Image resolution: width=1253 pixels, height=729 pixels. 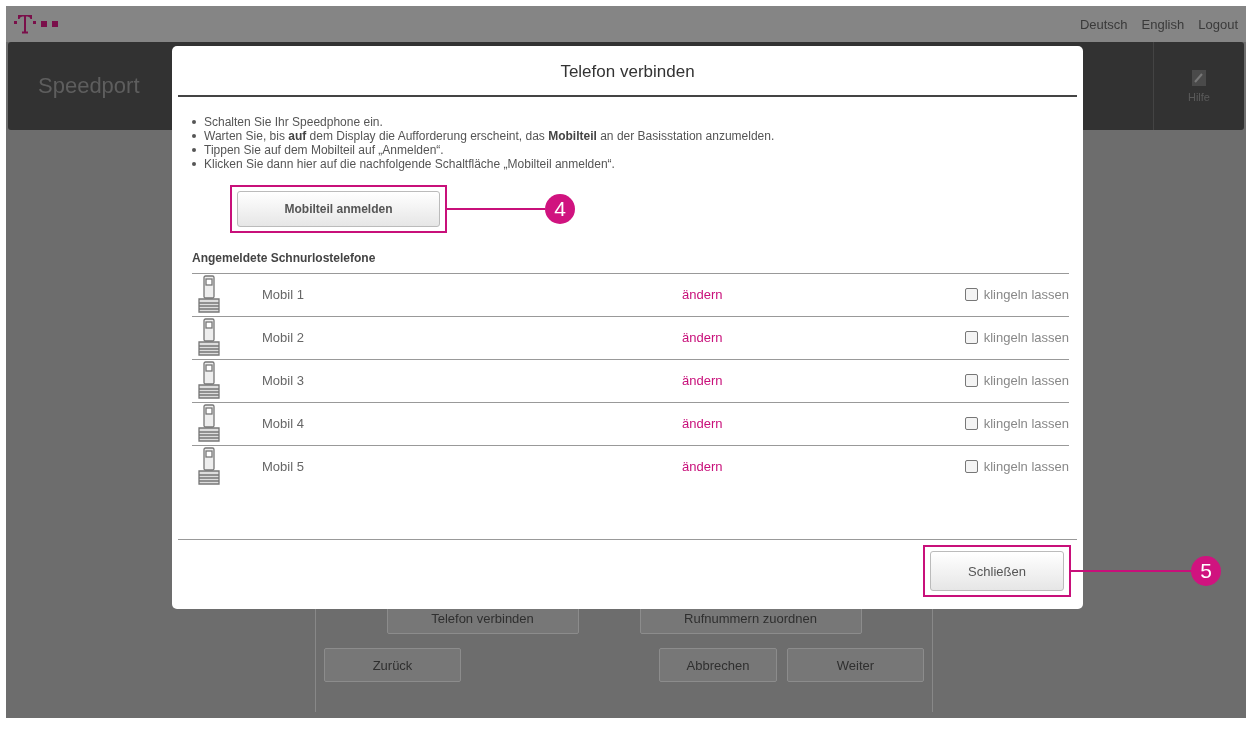 What do you see at coordinates (627, 71) in the screenshot?
I see `dialog-title: Telefon verbinden` at bounding box center [627, 71].